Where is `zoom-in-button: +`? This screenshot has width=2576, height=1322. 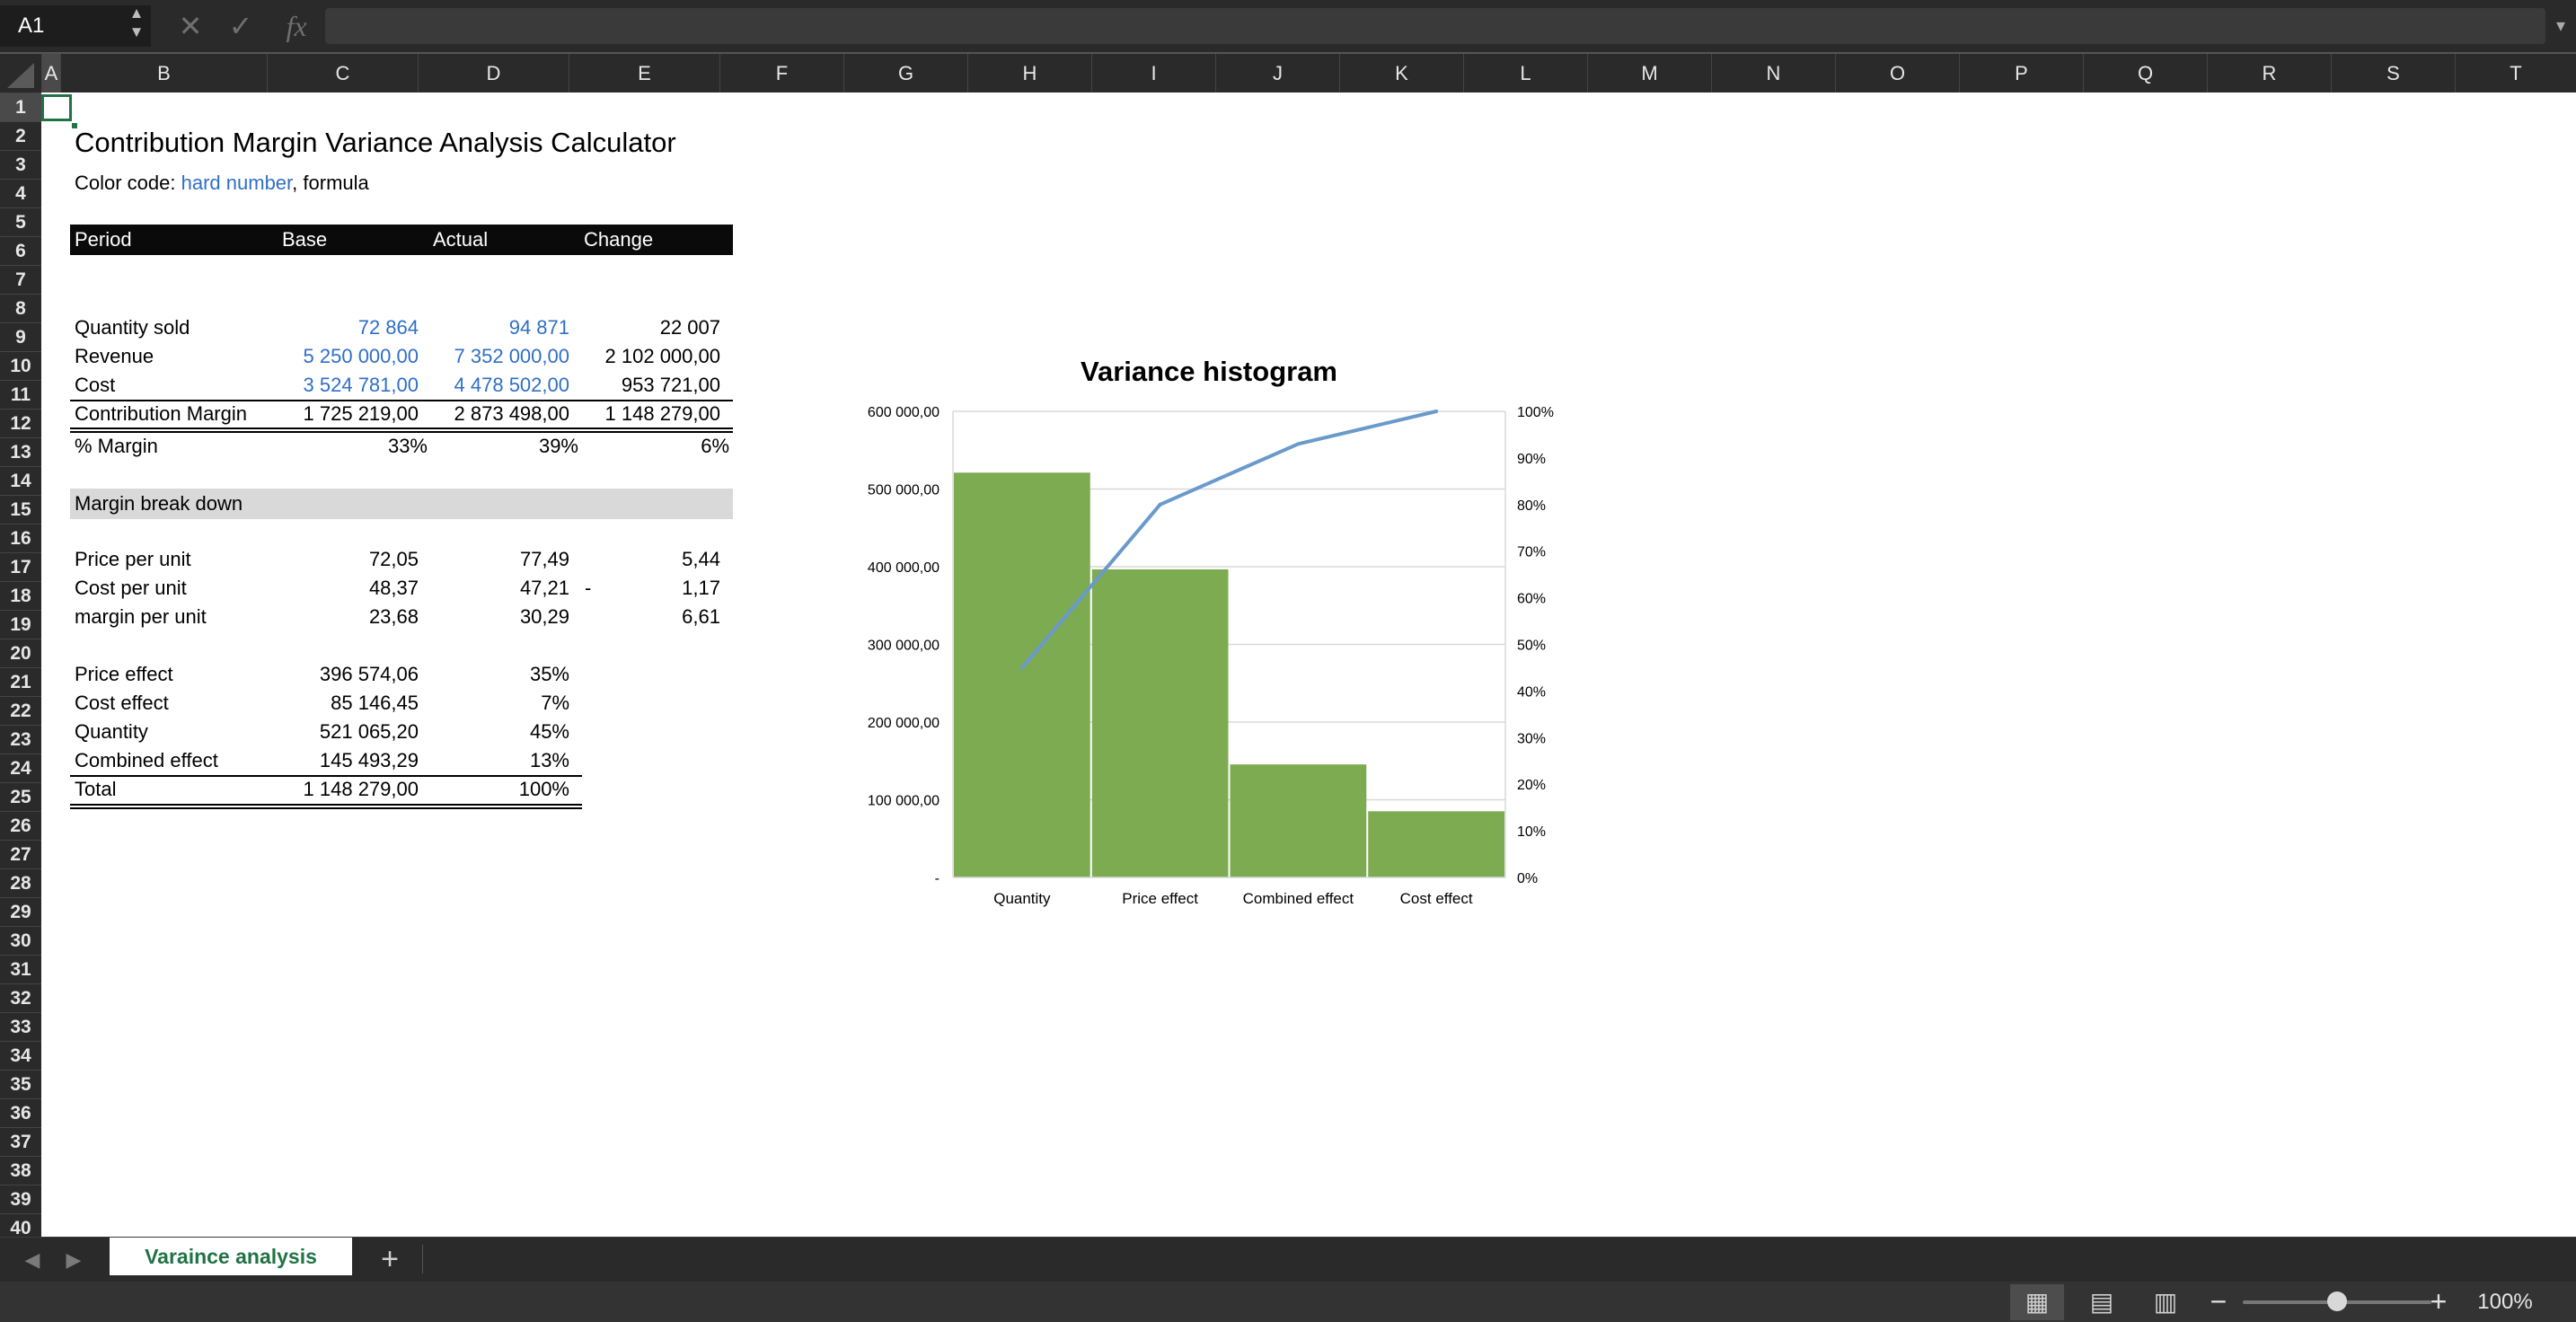
zoom-in-button: + is located at coordinates (2438, 1302).